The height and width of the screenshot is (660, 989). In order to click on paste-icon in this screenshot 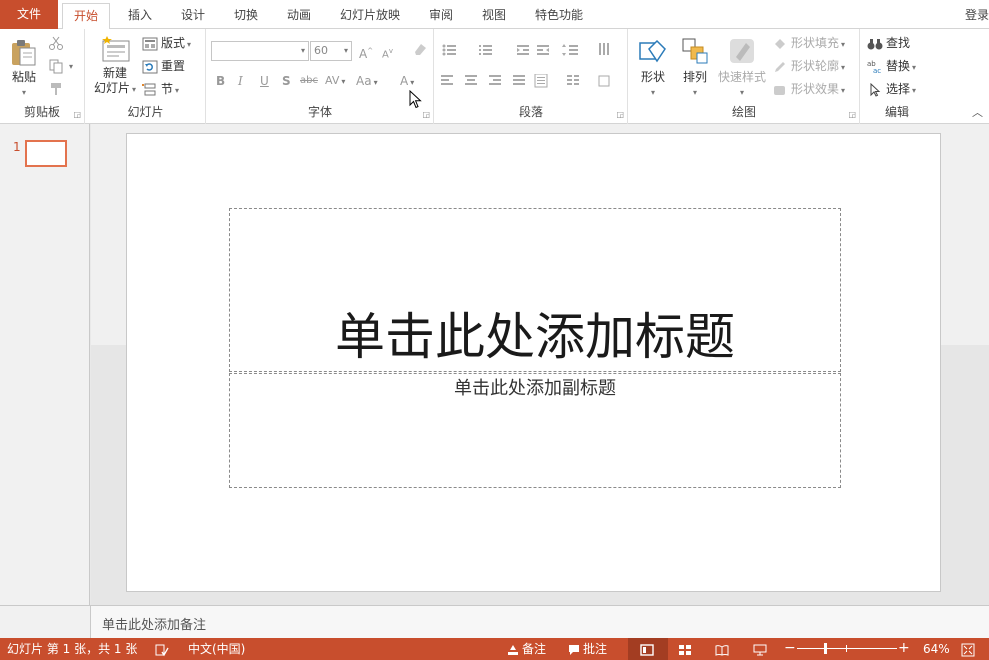, I will do `click(24, 53)`.